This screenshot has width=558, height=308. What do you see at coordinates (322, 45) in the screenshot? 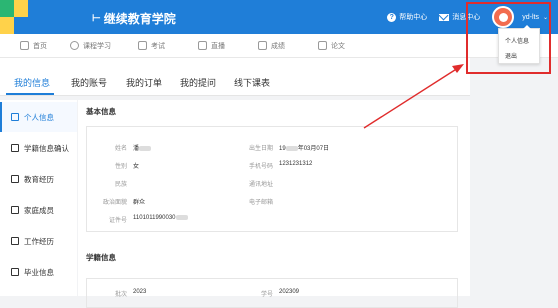
I see `document-icon` at bounding box center [322, 45].